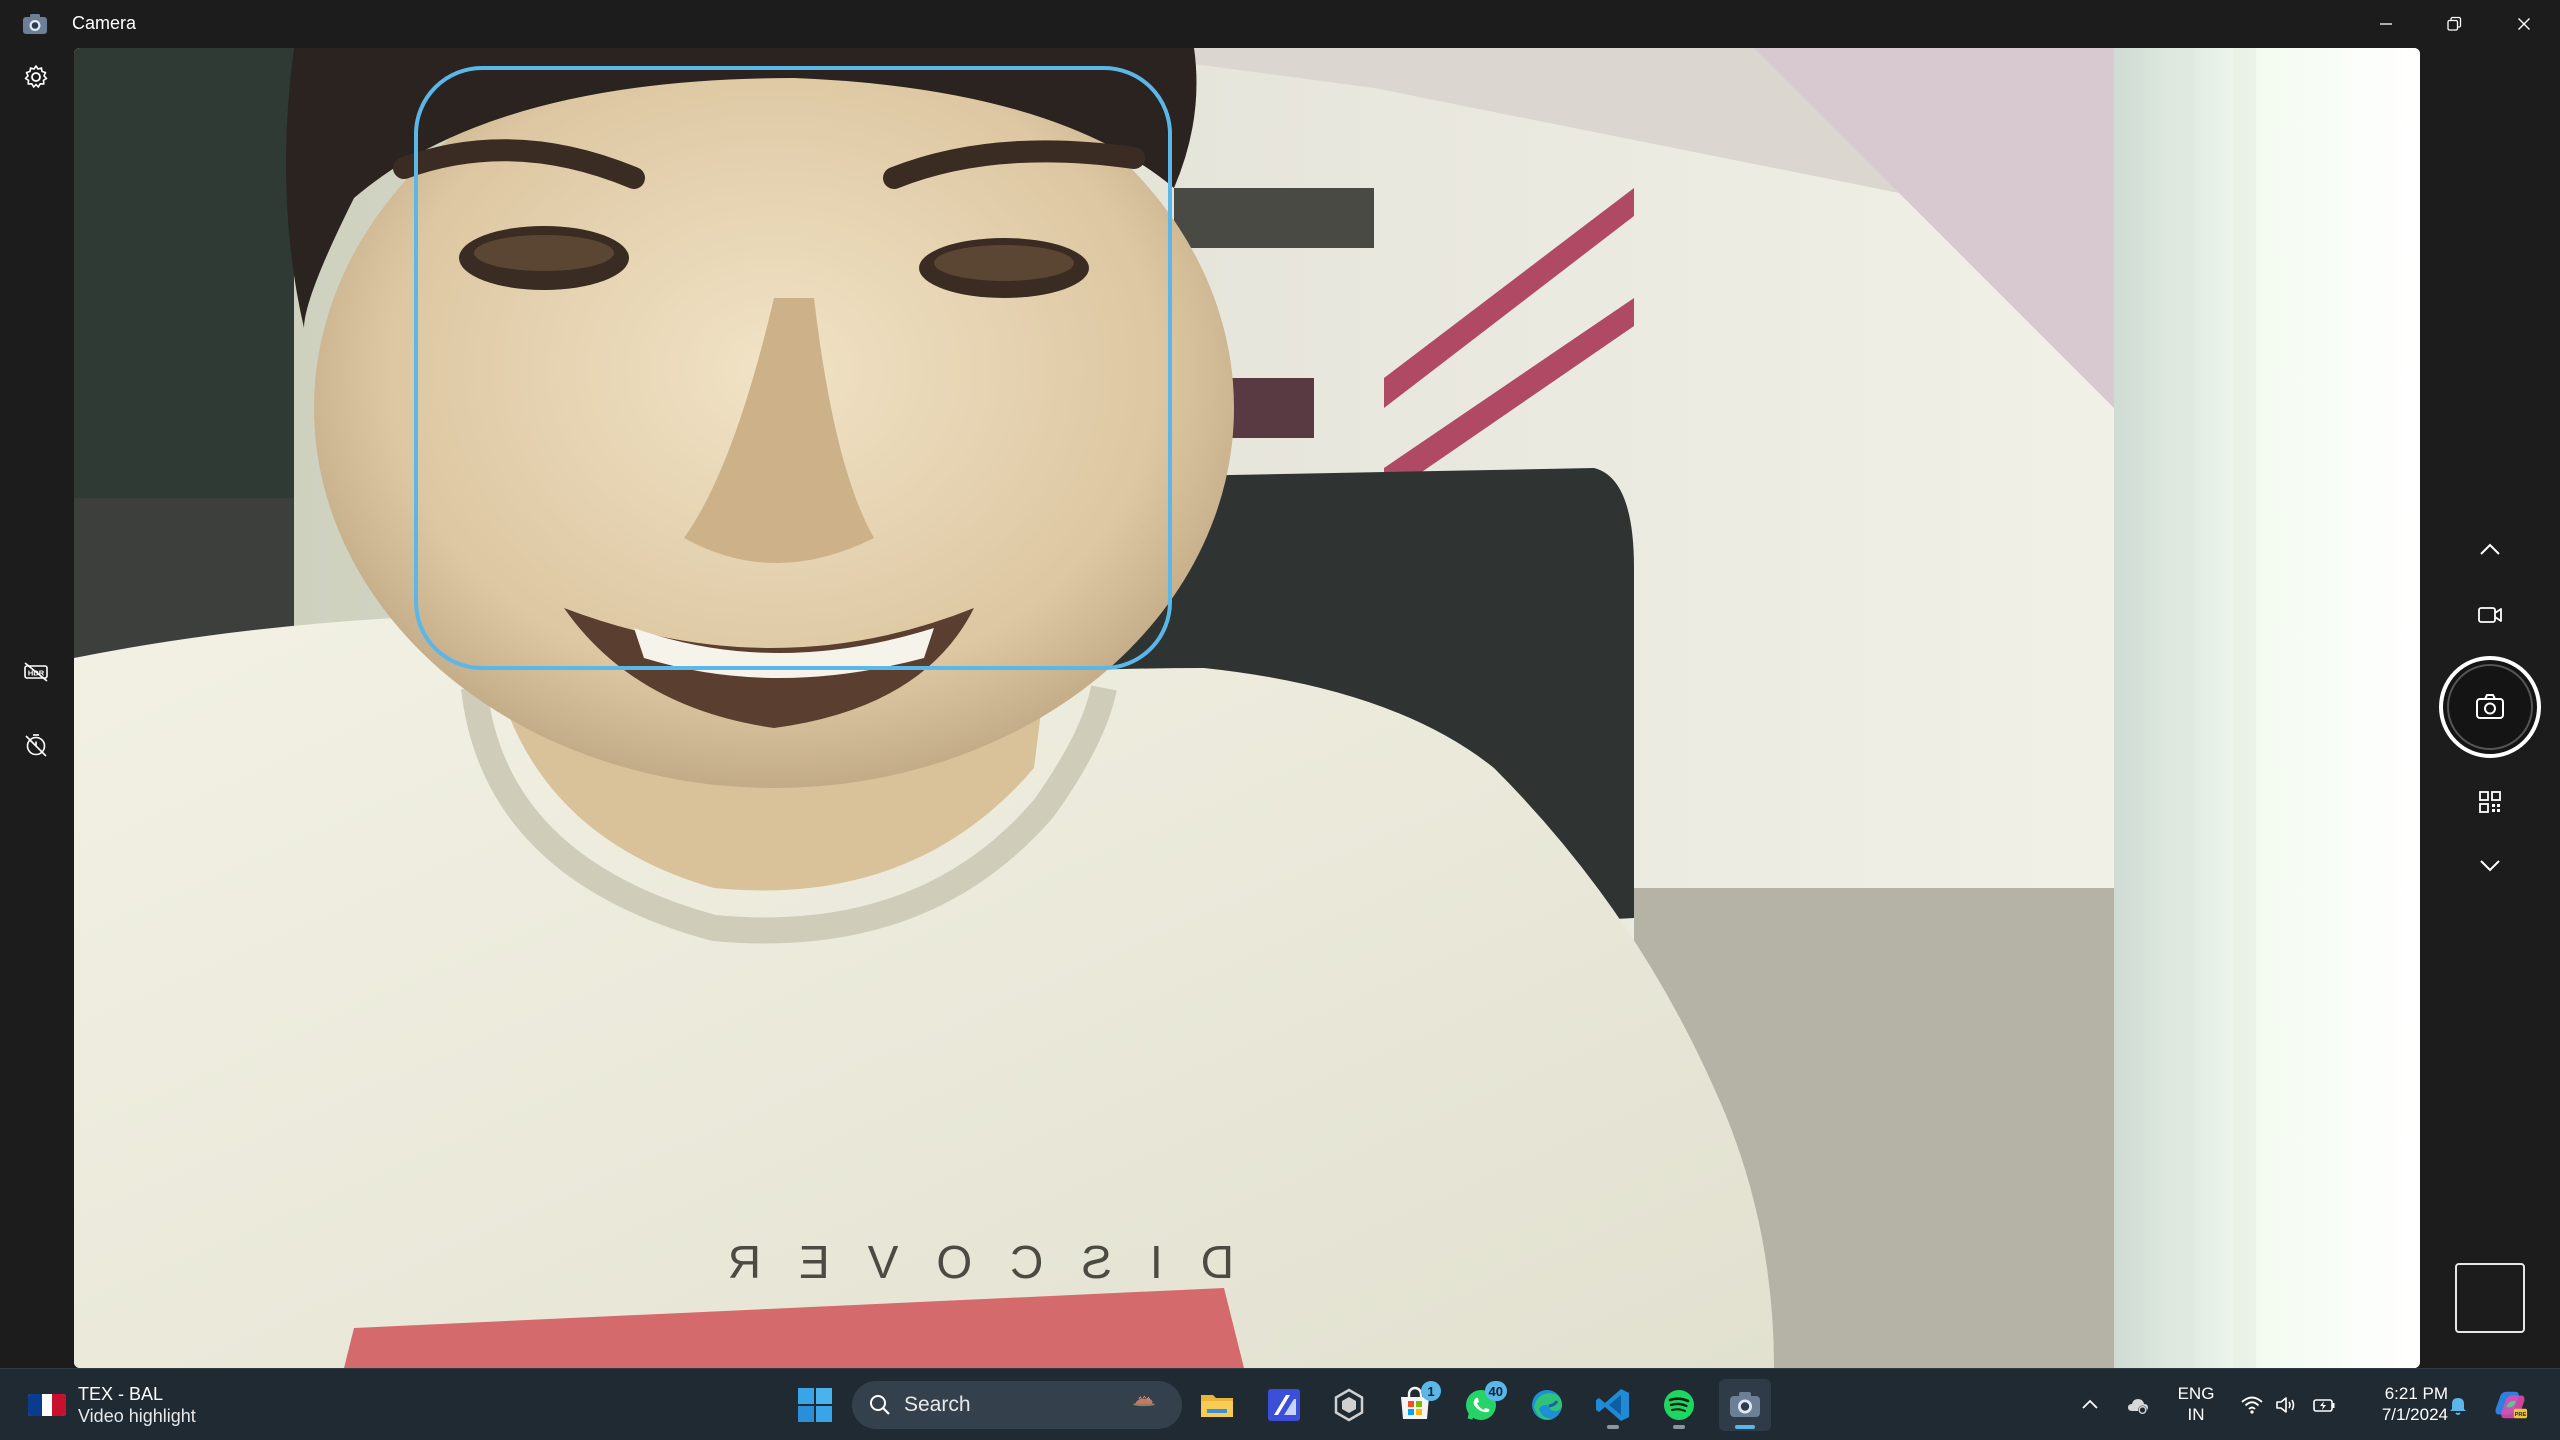 The image size is (2560, 1440). I want to click on language-code: ENG, so click(2196, 1393).